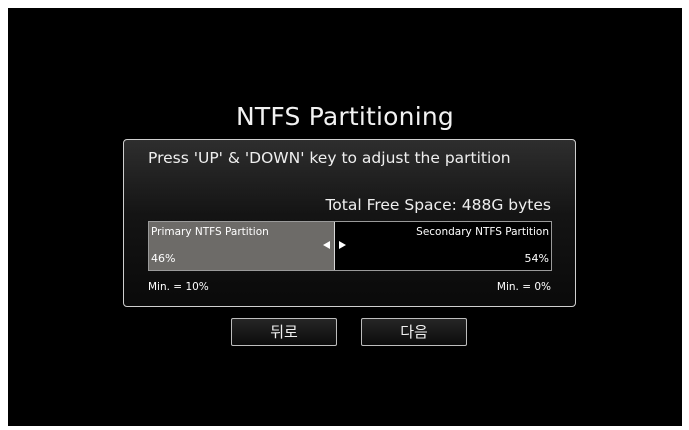  I want to click on secondary-min-label: Min. = 0%, so click(523, 287).